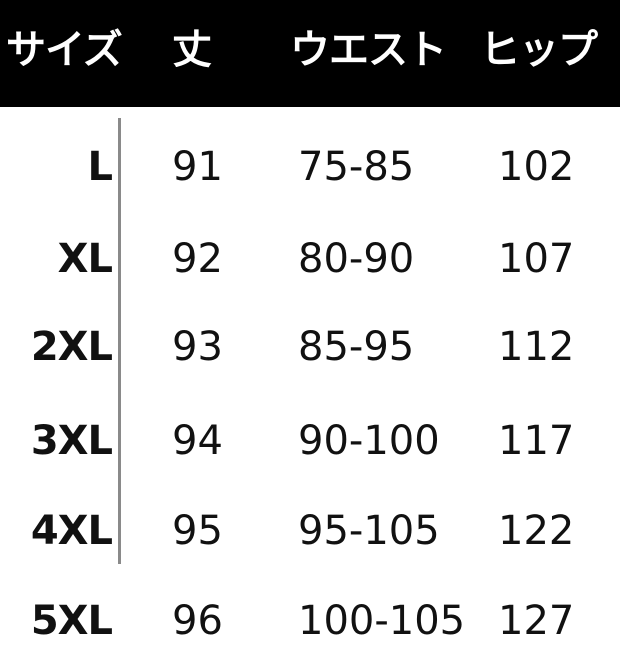 This screenshot has height=666, width=620. Describe the element at coordinates (356, 347) in the screenshot. I see `waist-cell: 85-95` at that location.